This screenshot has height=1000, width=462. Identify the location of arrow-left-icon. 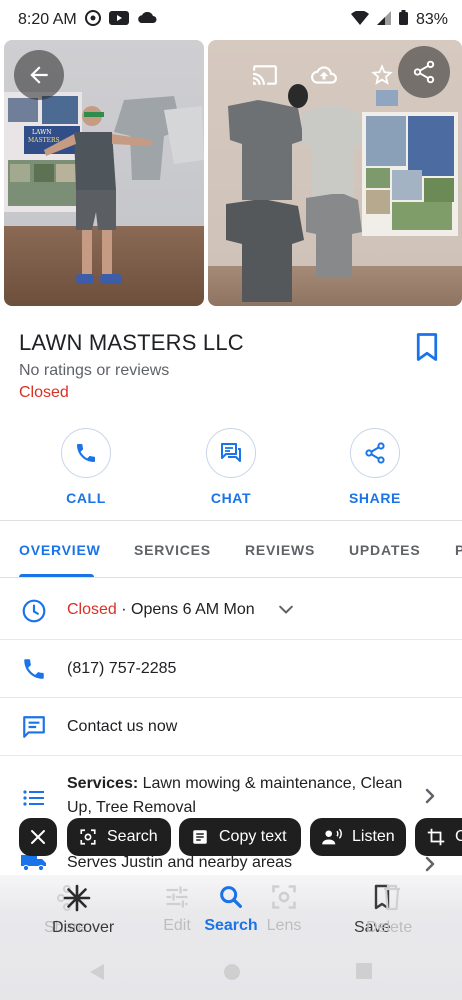
(39, 75).